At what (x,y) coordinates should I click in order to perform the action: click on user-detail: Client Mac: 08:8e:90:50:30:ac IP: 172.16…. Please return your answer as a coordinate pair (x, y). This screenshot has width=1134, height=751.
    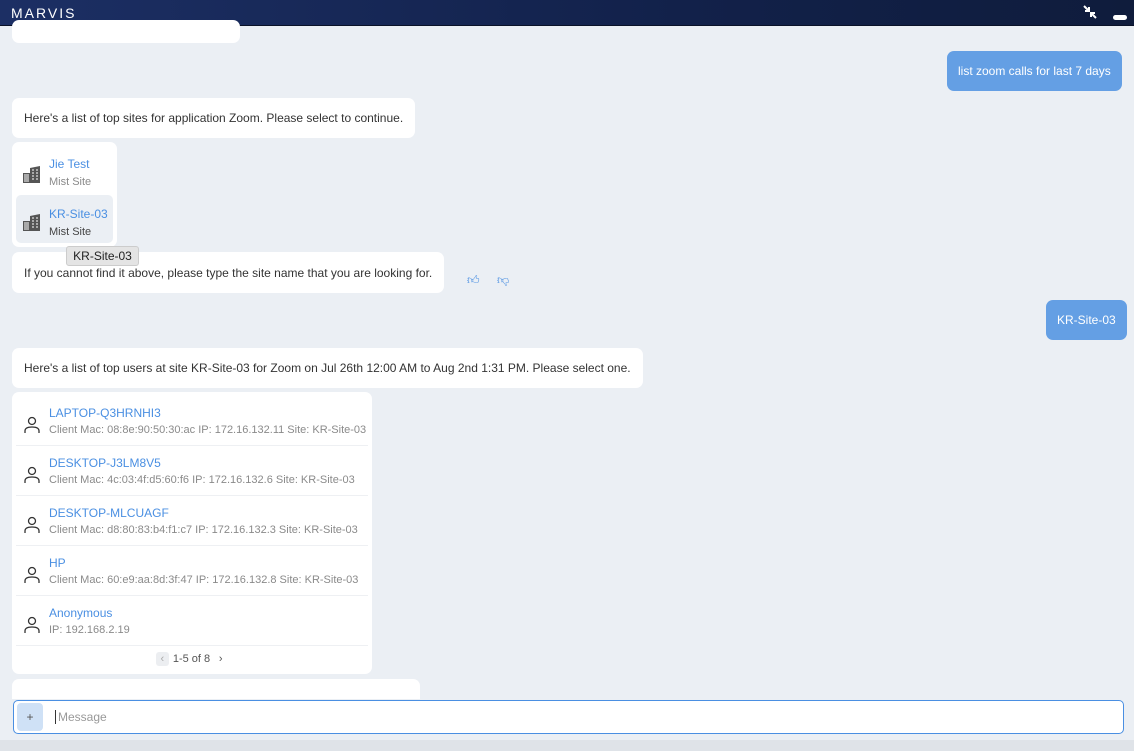
    Looking at the image, I should click on (208, 430).